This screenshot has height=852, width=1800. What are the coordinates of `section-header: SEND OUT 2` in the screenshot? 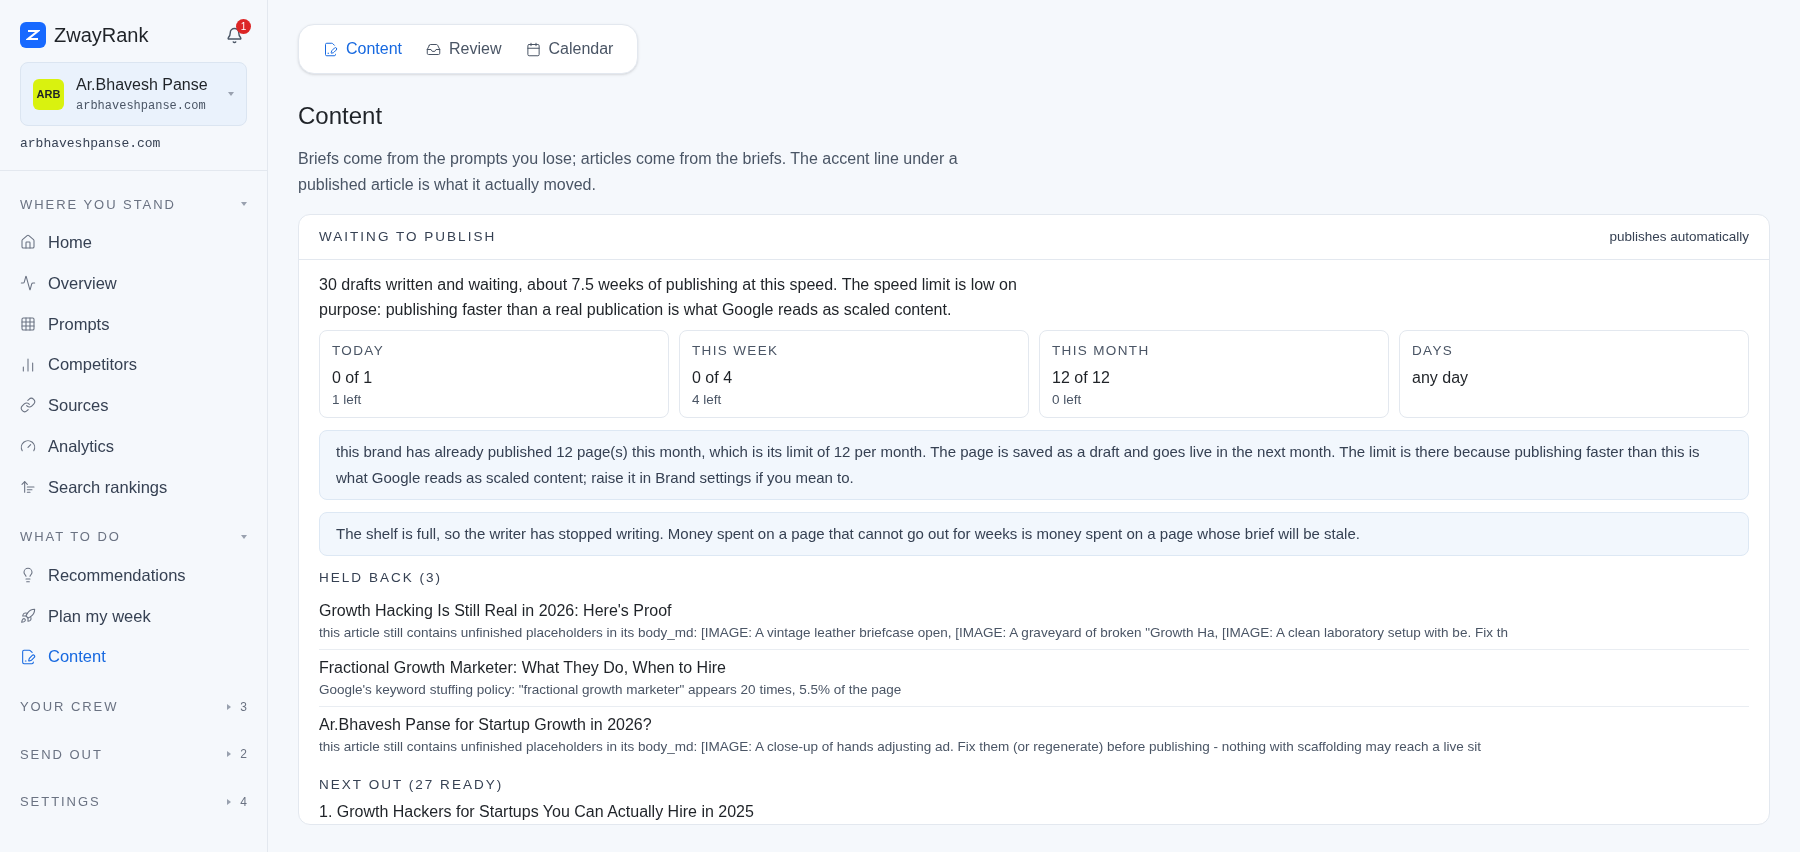 It's located at (133, 754).